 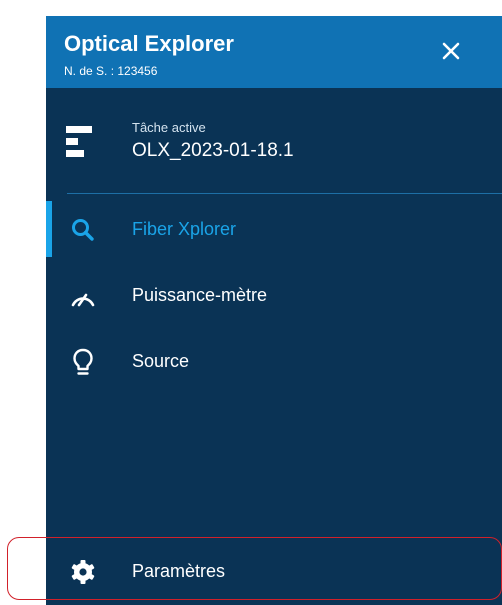 I want to click on close-icon, so click(x=451, y=51).